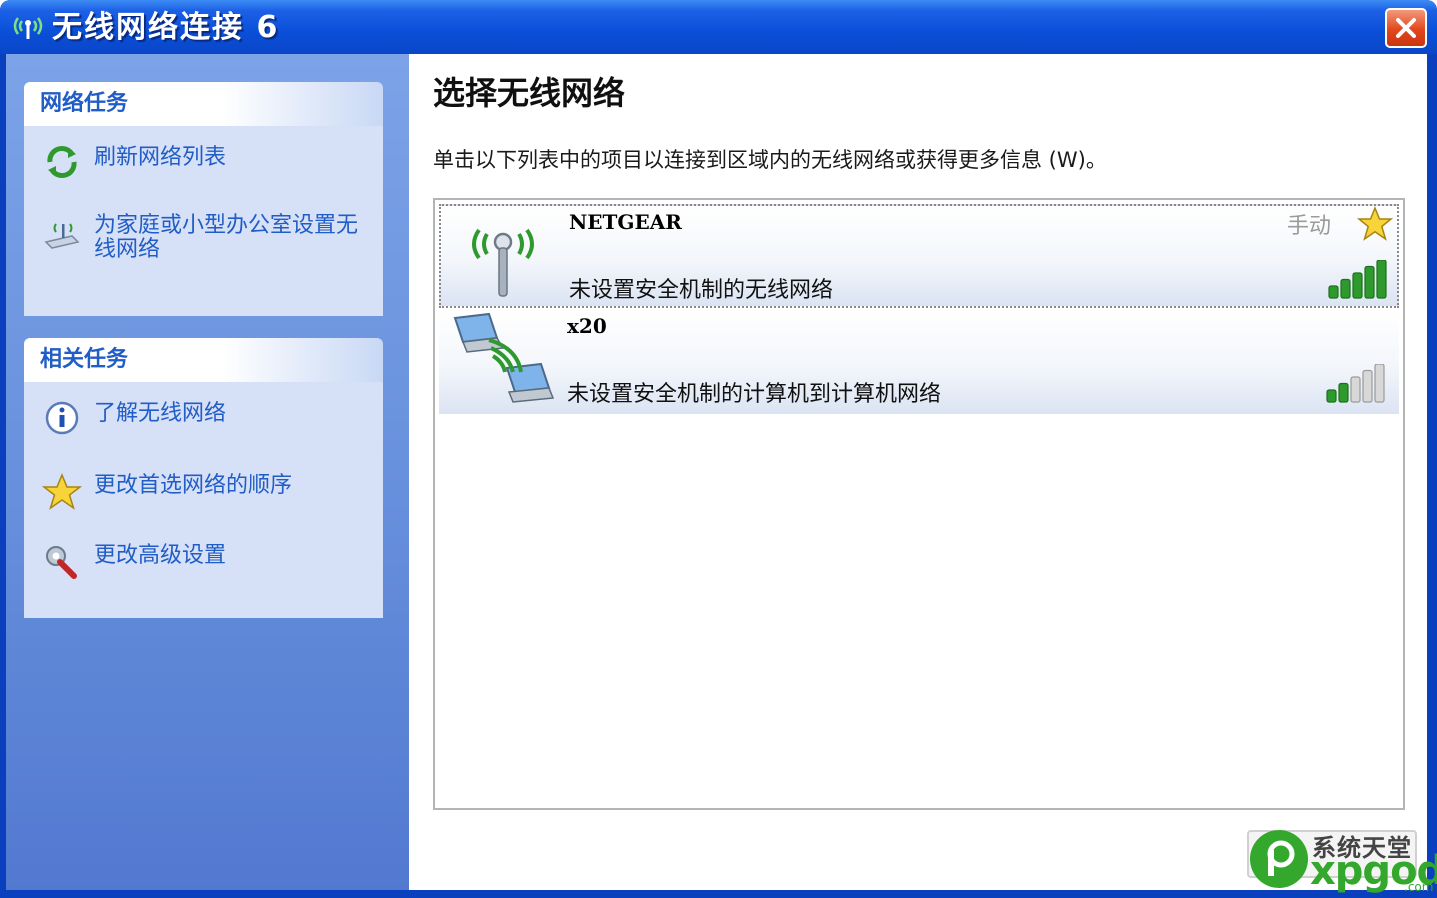  What do you see at coordinates (718, 27) in the screenshot?
I see `title-bar: 无线网络连接 6` at bounding box center [718, 27].